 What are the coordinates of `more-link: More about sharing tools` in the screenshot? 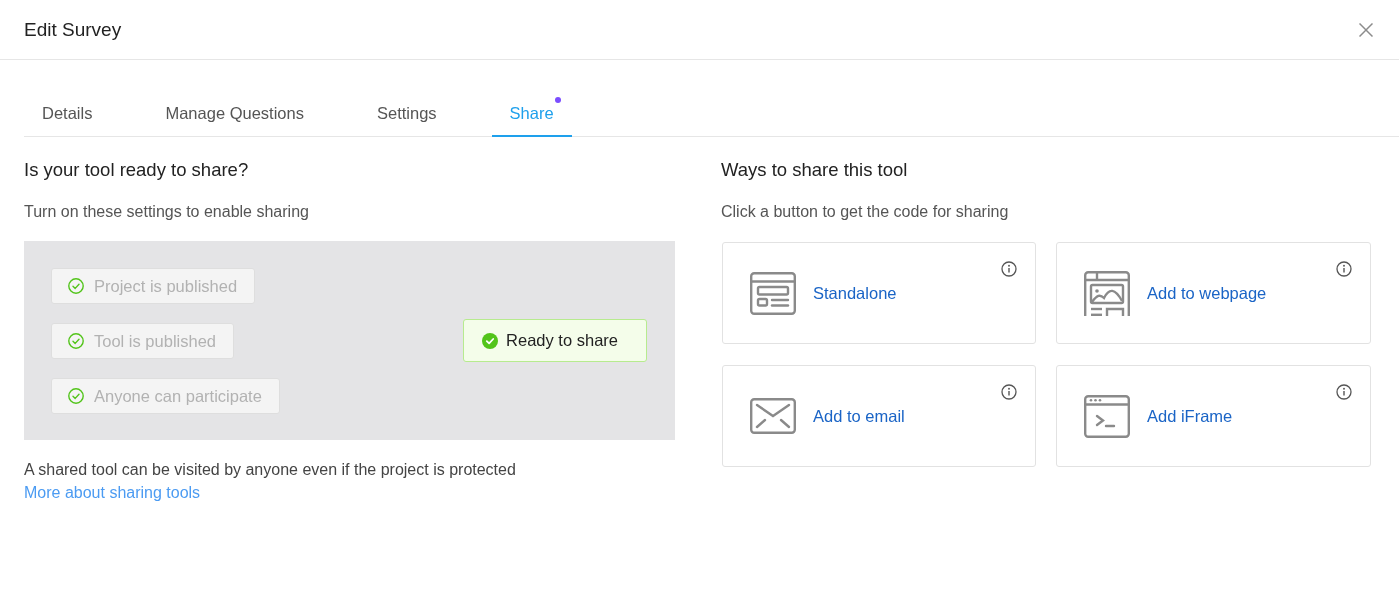 It's located at (112, 492).